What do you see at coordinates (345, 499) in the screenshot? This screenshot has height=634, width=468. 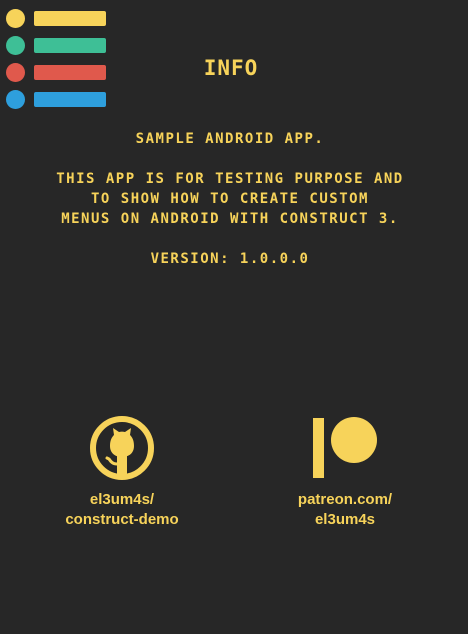 I see `patreon-link-line-1: patreon.com/` at bounding box center [345, 499].